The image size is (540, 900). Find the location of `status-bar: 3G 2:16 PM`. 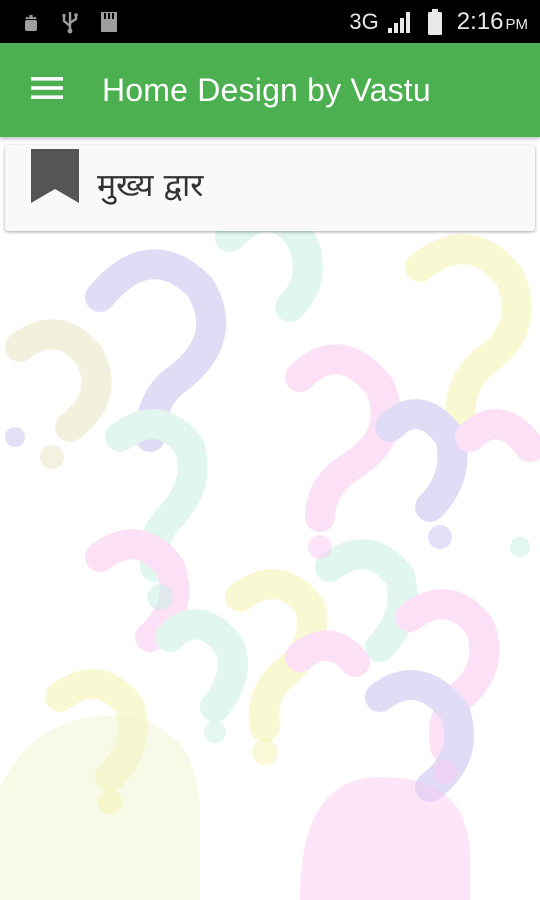

status-bar: 3G 2:16 PM is located at coordinates (270, 21).